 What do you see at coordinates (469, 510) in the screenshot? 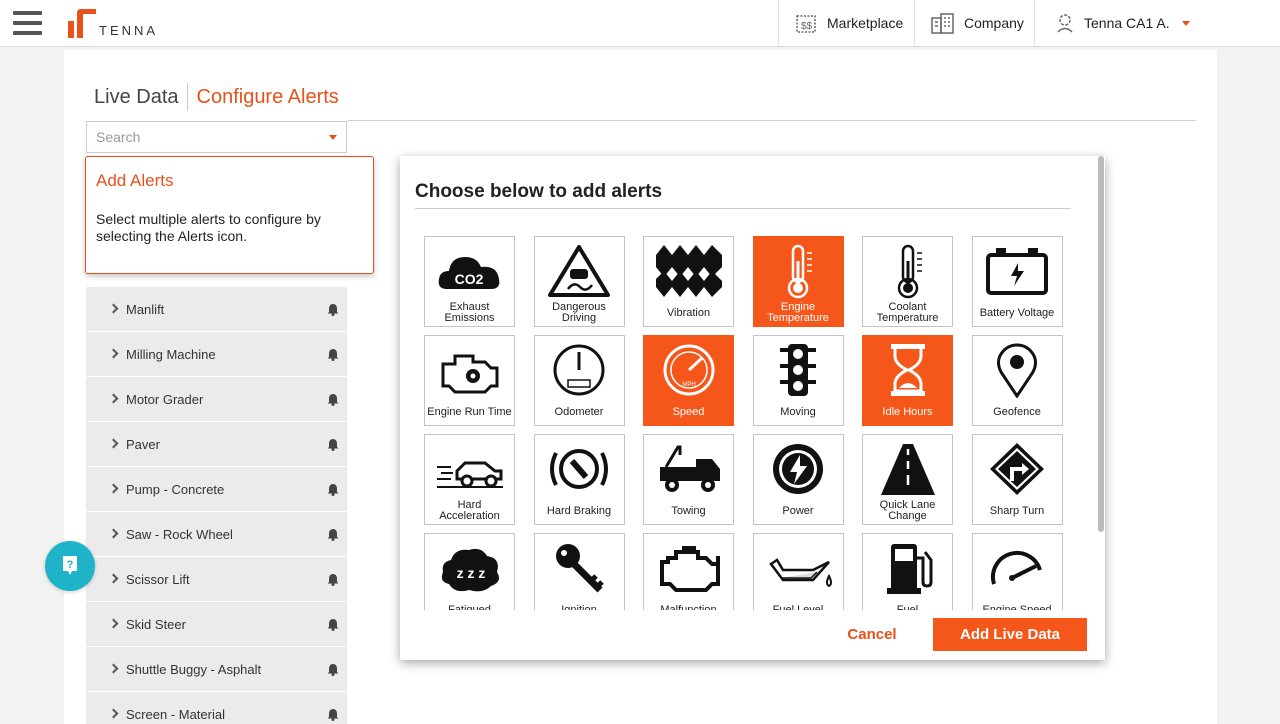
I see `alert-tile-label: Hard Acceleration` at bounding box center [469, 510].